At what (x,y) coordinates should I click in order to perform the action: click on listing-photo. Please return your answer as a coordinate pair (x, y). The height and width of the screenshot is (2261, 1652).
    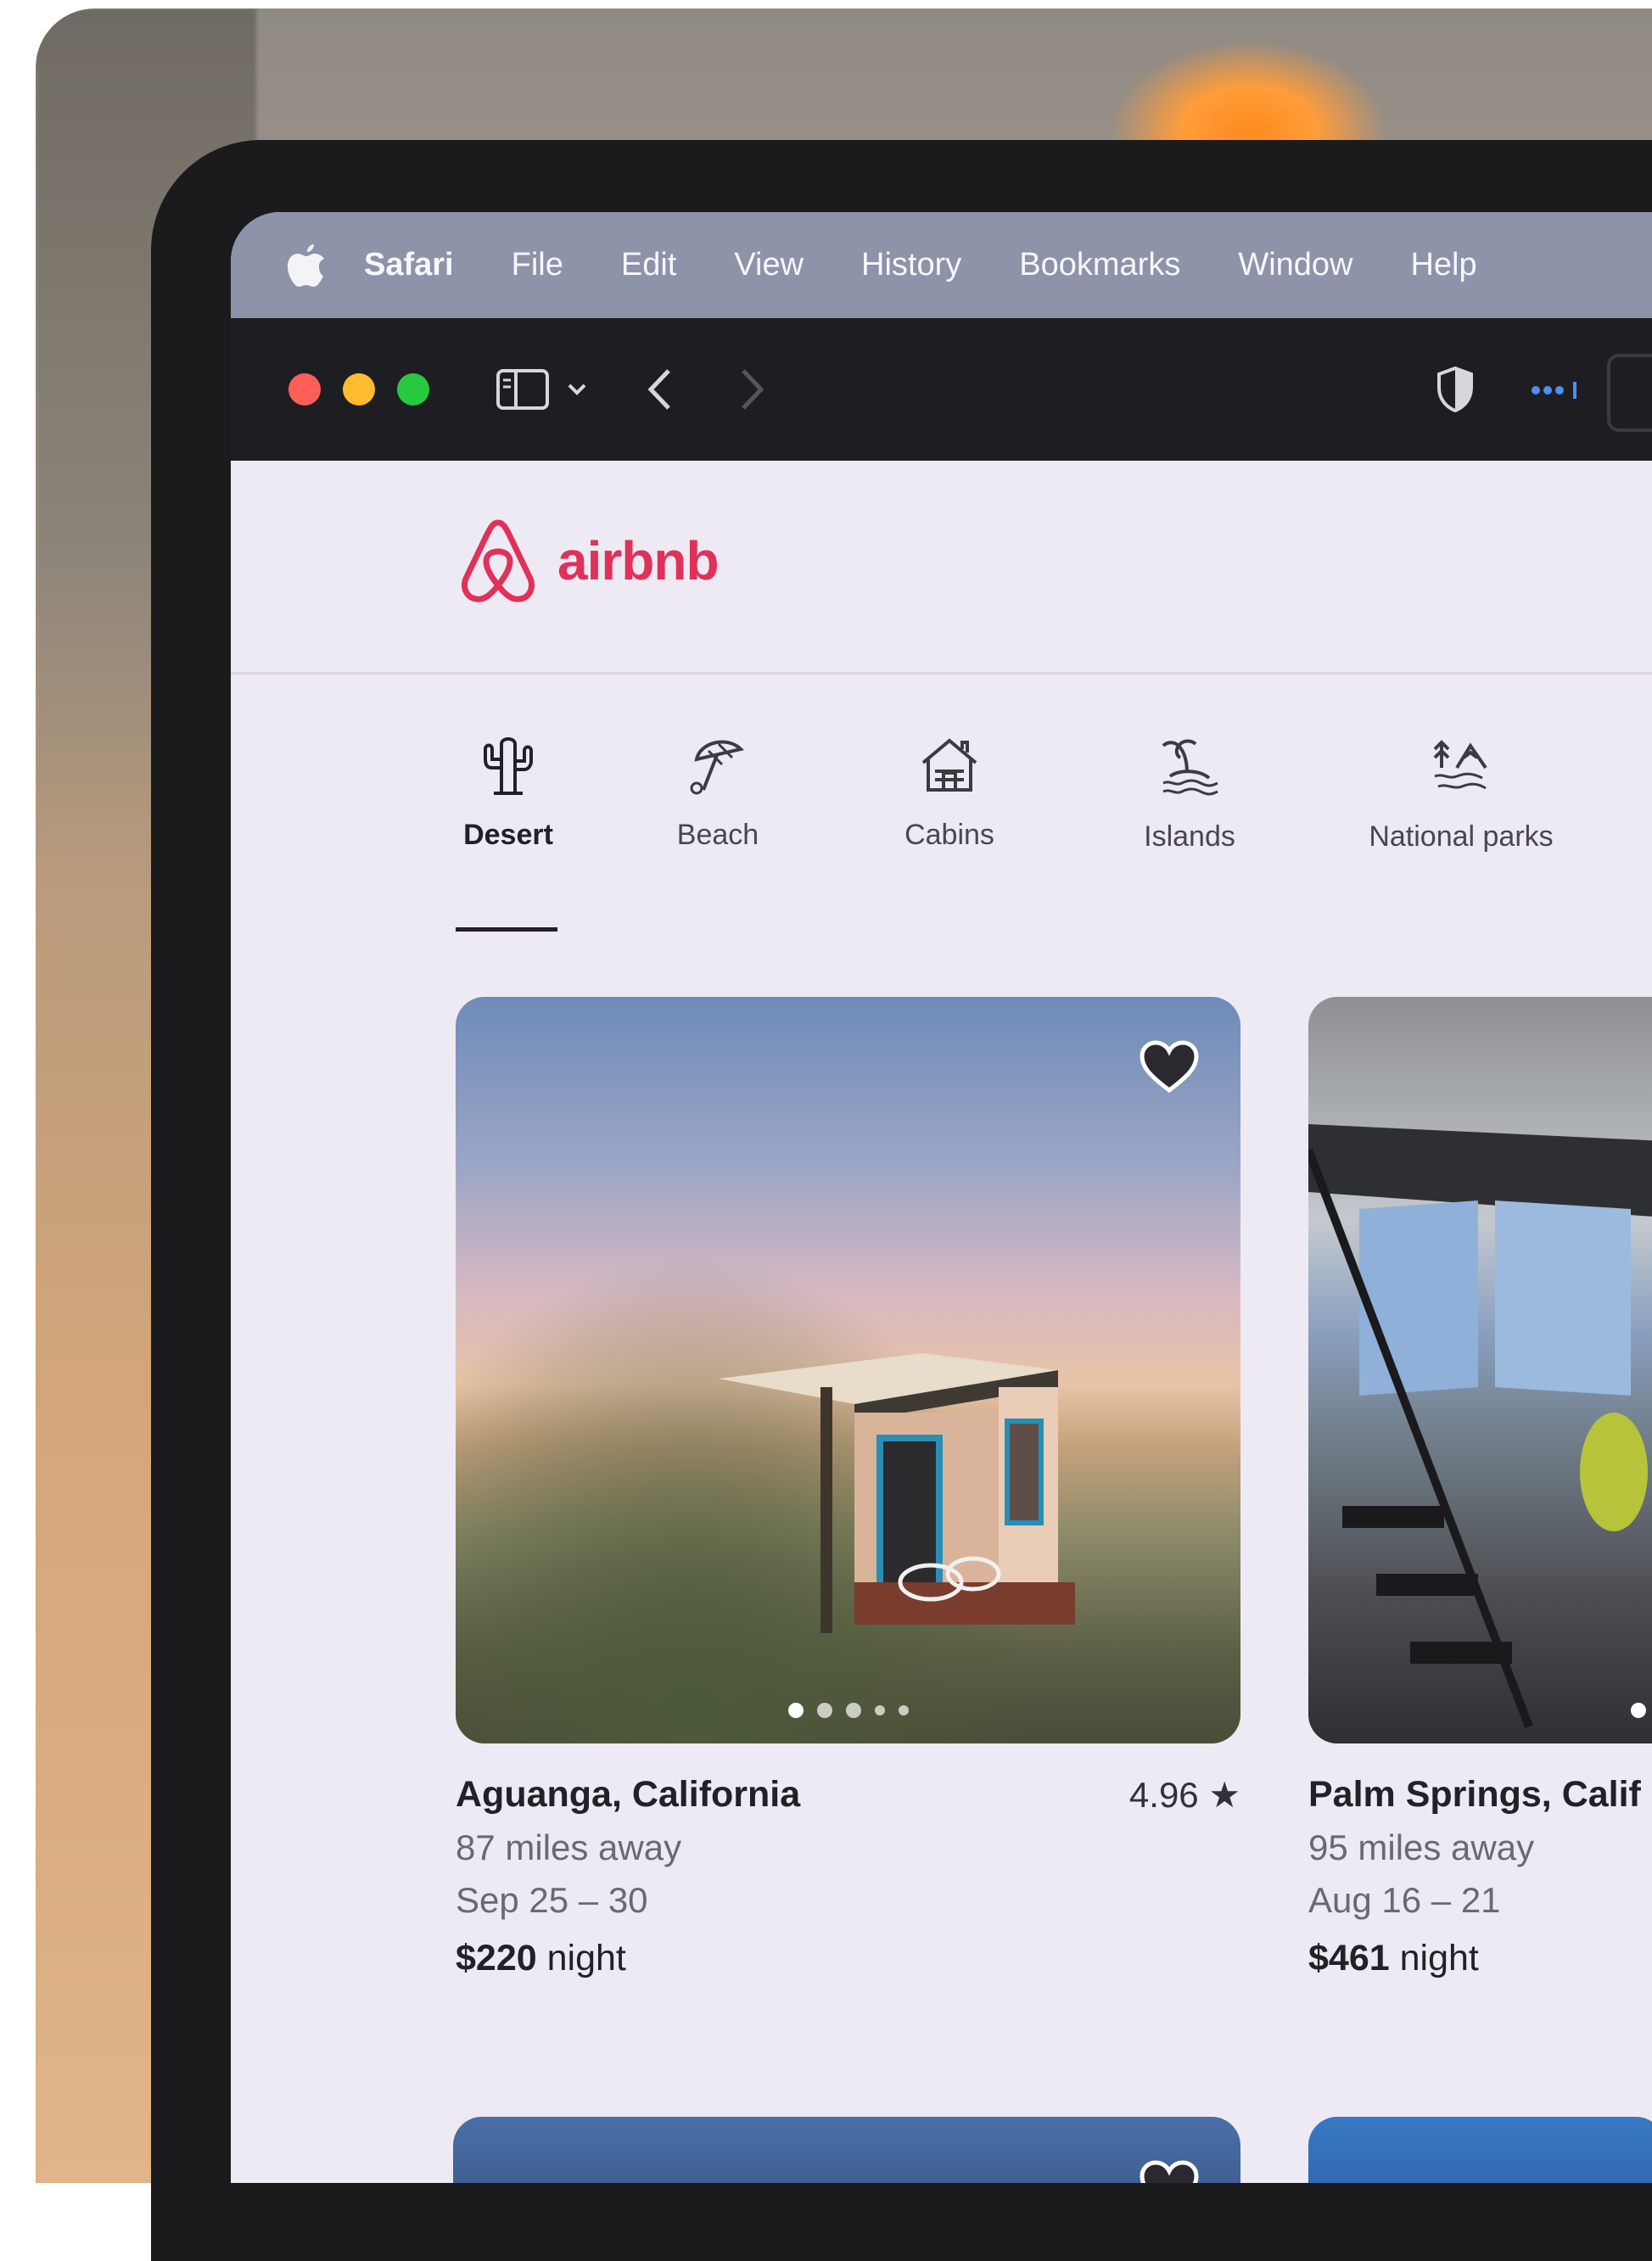
    Looking at the image, I should click on (1480, 1370).